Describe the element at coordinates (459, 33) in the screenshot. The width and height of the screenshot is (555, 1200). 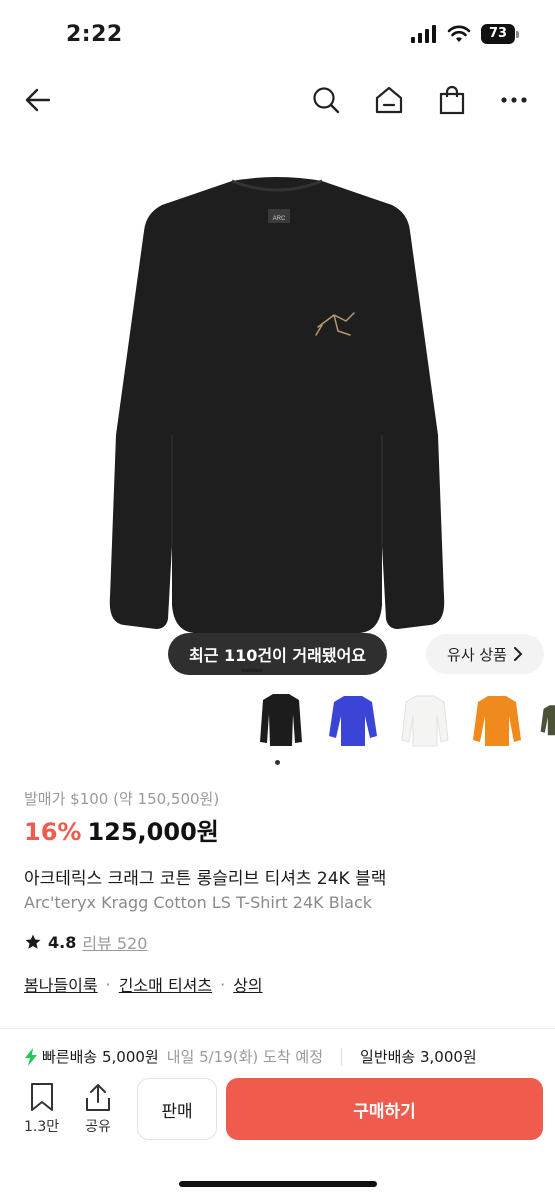
I see `wifi-icon` at that location.